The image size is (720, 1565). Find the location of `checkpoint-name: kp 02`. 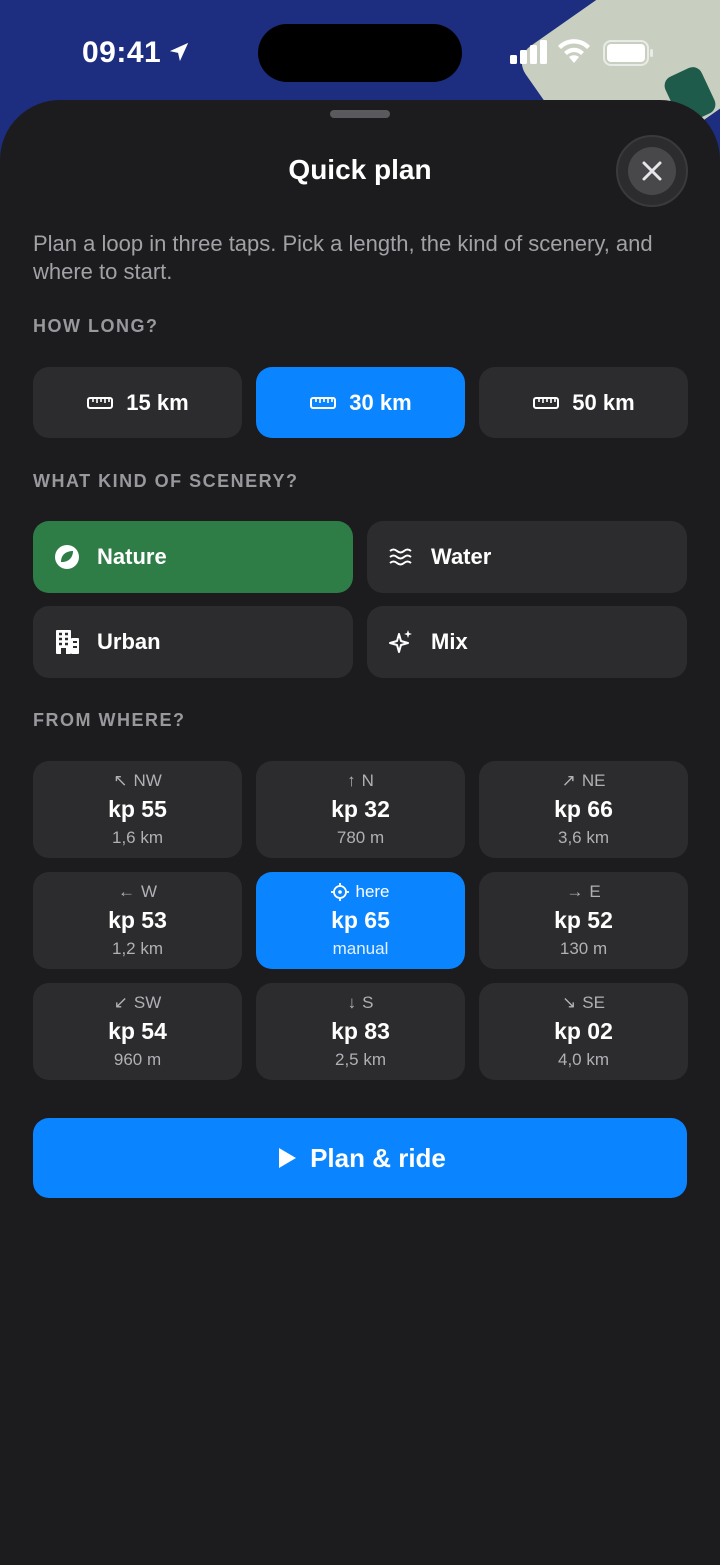

checkpoint-name: kp 02 is located at coordinates (583, 1031).